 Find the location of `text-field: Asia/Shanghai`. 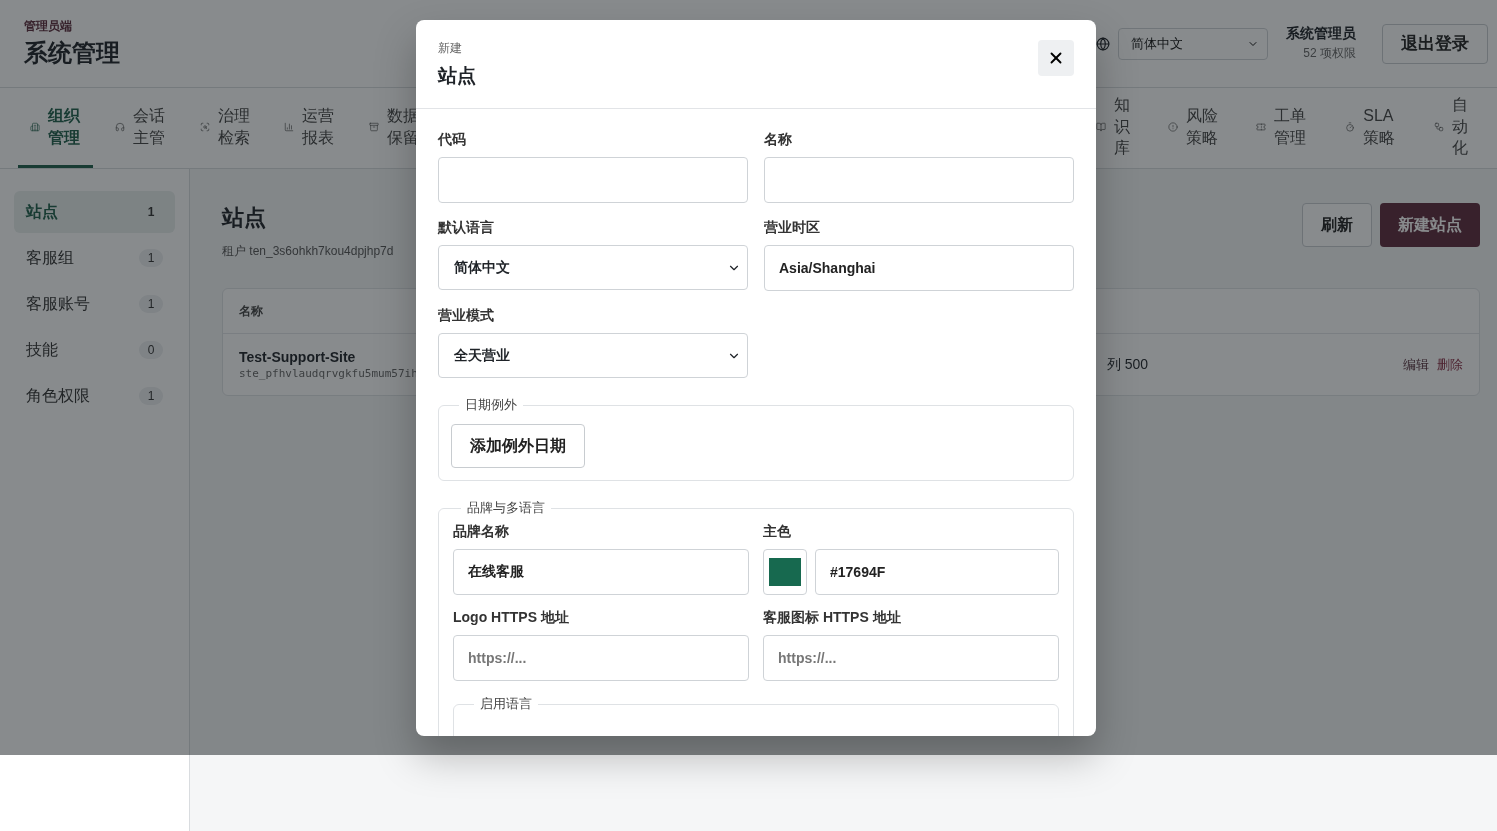

text-field: Asia/Shanghai is located at coordinates (919, 268).